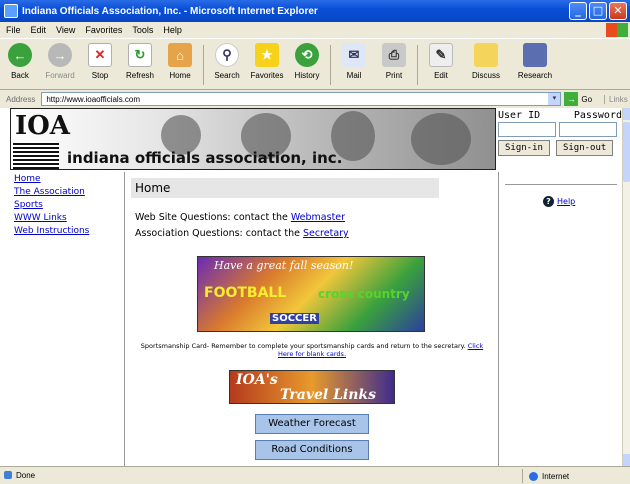 The height and width of the screenshot is (484, 630). Describe the element at coordinates (554, 99) in the screenshot. I see `chevron-down-icon: ▾` at that location.